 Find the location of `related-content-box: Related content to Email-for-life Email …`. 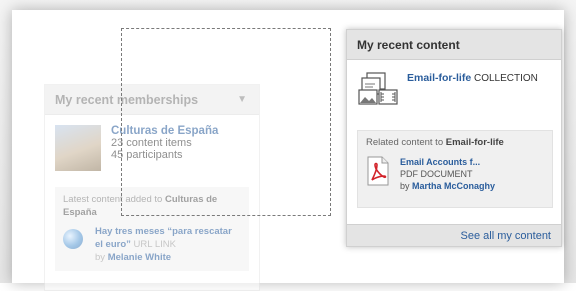

related-content-box: Related content to Email-for-life Email … is located at coordinates (455, 169).